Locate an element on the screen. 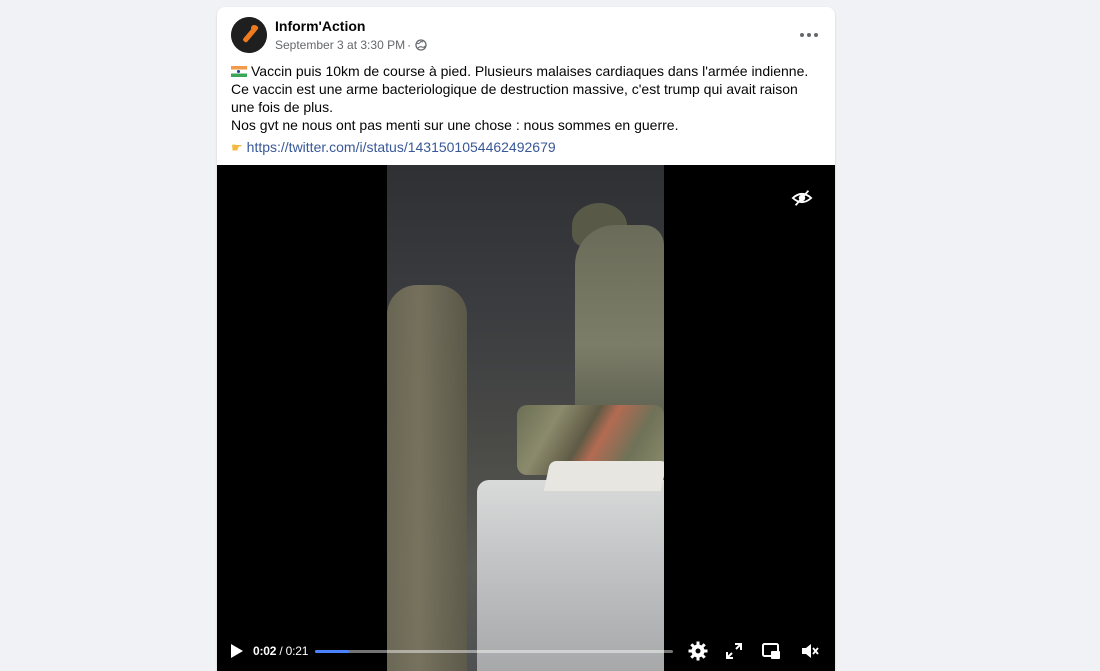 The height and width of the screenshot is (671, 1100). video-time: 0:02 / 0:21 is located at coordinates (280, 651).